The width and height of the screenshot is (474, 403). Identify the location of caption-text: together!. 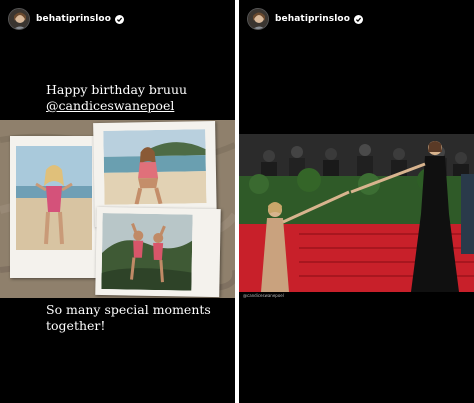
(76, 325).